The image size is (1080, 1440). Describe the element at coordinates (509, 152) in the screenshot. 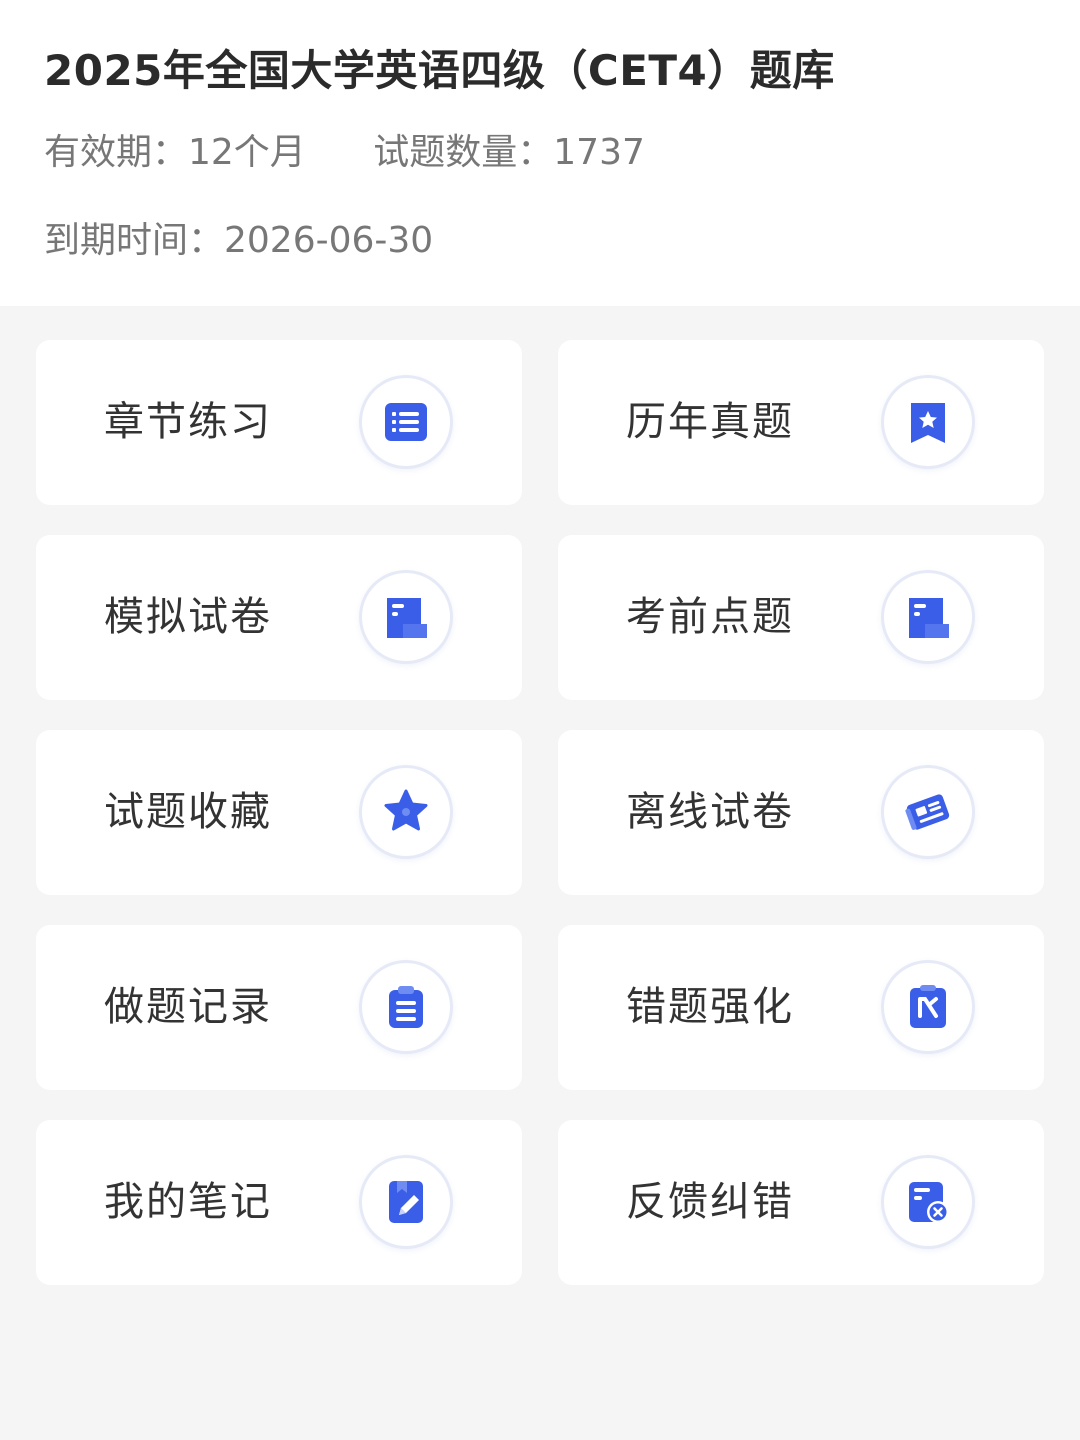

I see `question-count-text: 试题数量：1737` at that location.